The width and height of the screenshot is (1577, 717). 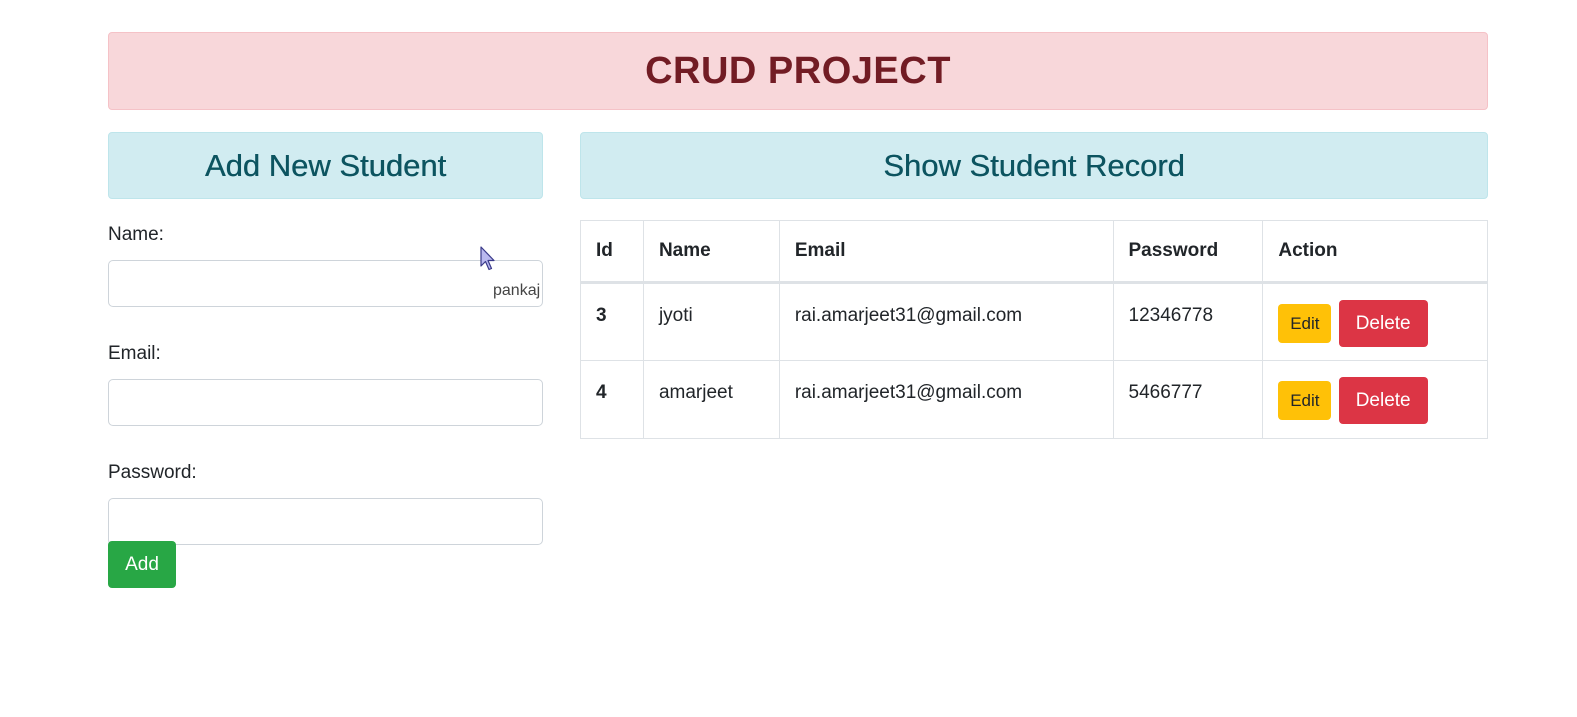 I want to click on column-header-name: Name, so click(x=711, y=252).